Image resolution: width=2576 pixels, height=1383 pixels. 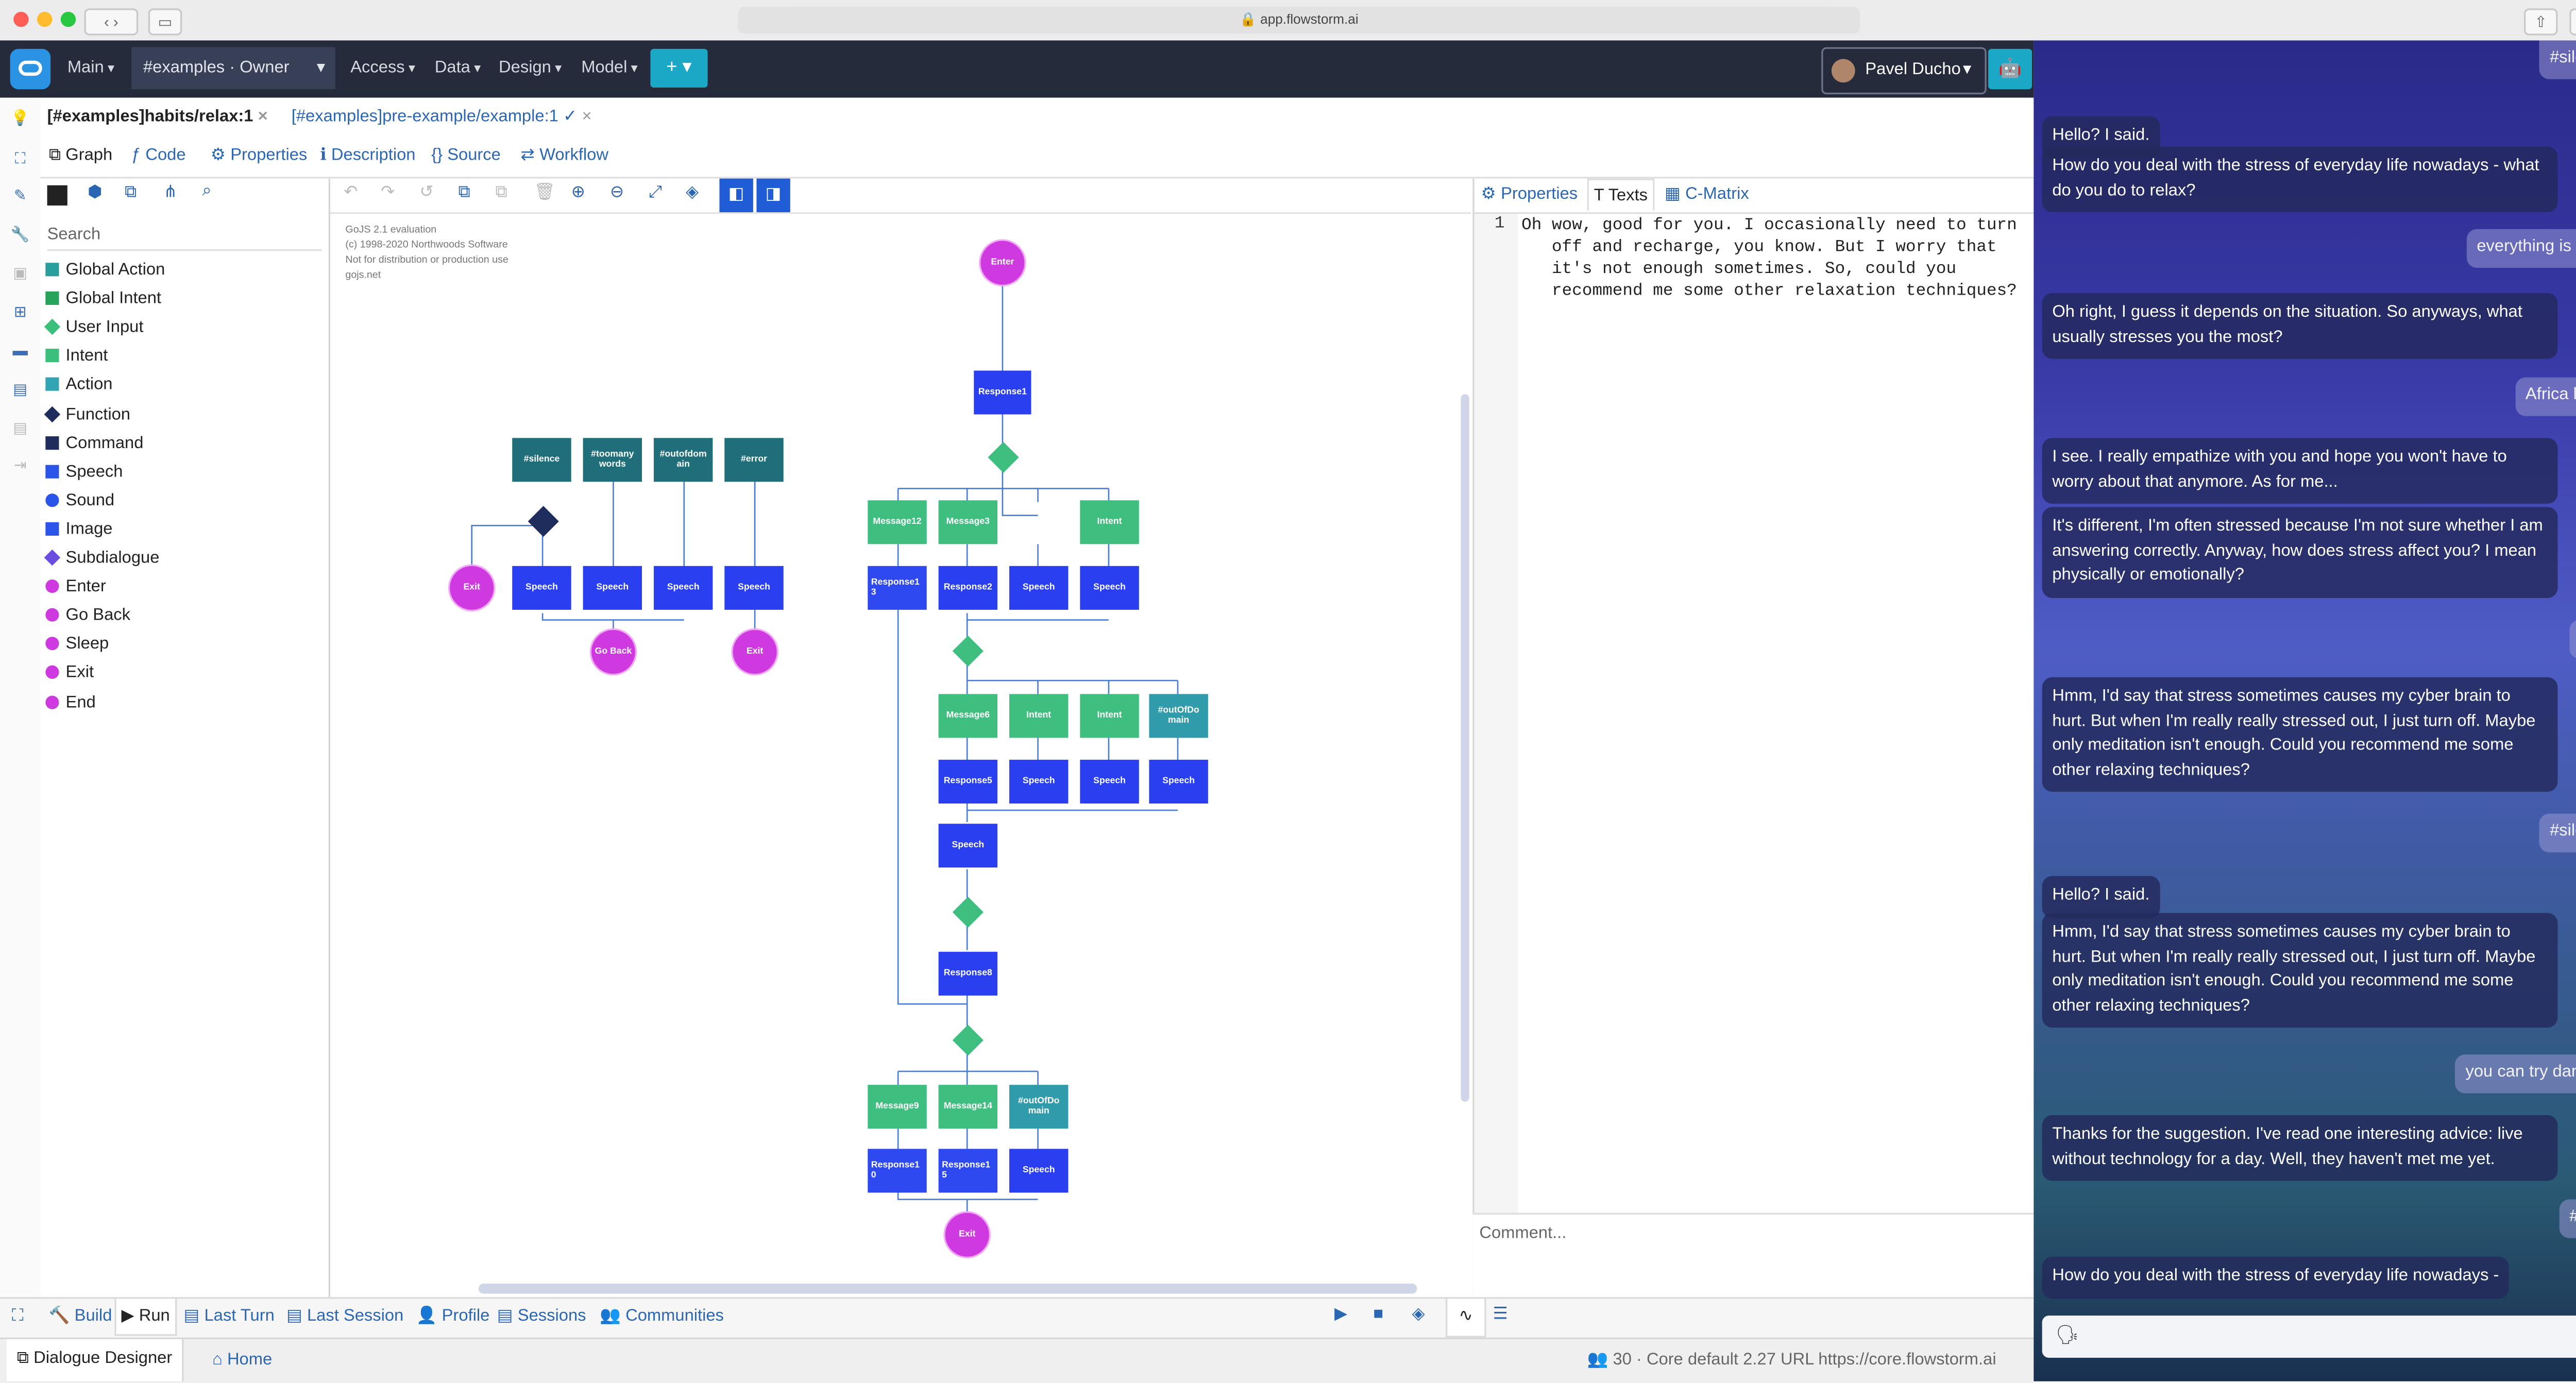 I want to click on node-exit-2: Exit, so click(x=754, y=652).